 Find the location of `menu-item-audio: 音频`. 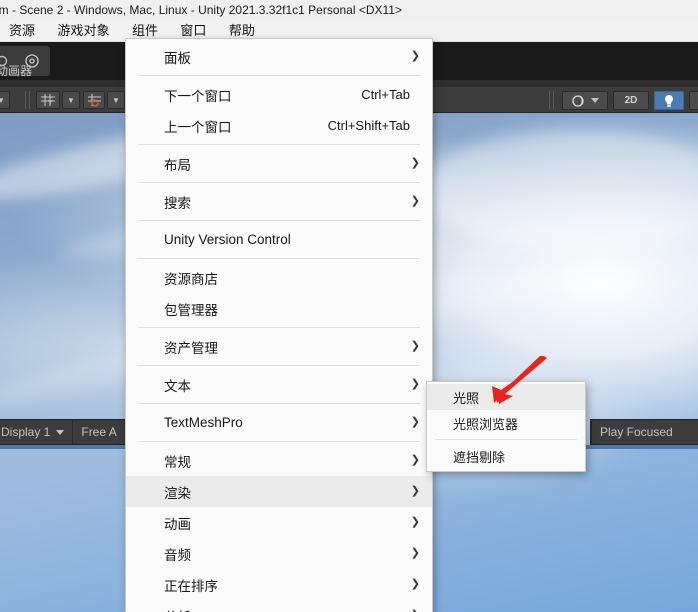

menu-item-audio: 音频 is located at coordinates (279, 553).